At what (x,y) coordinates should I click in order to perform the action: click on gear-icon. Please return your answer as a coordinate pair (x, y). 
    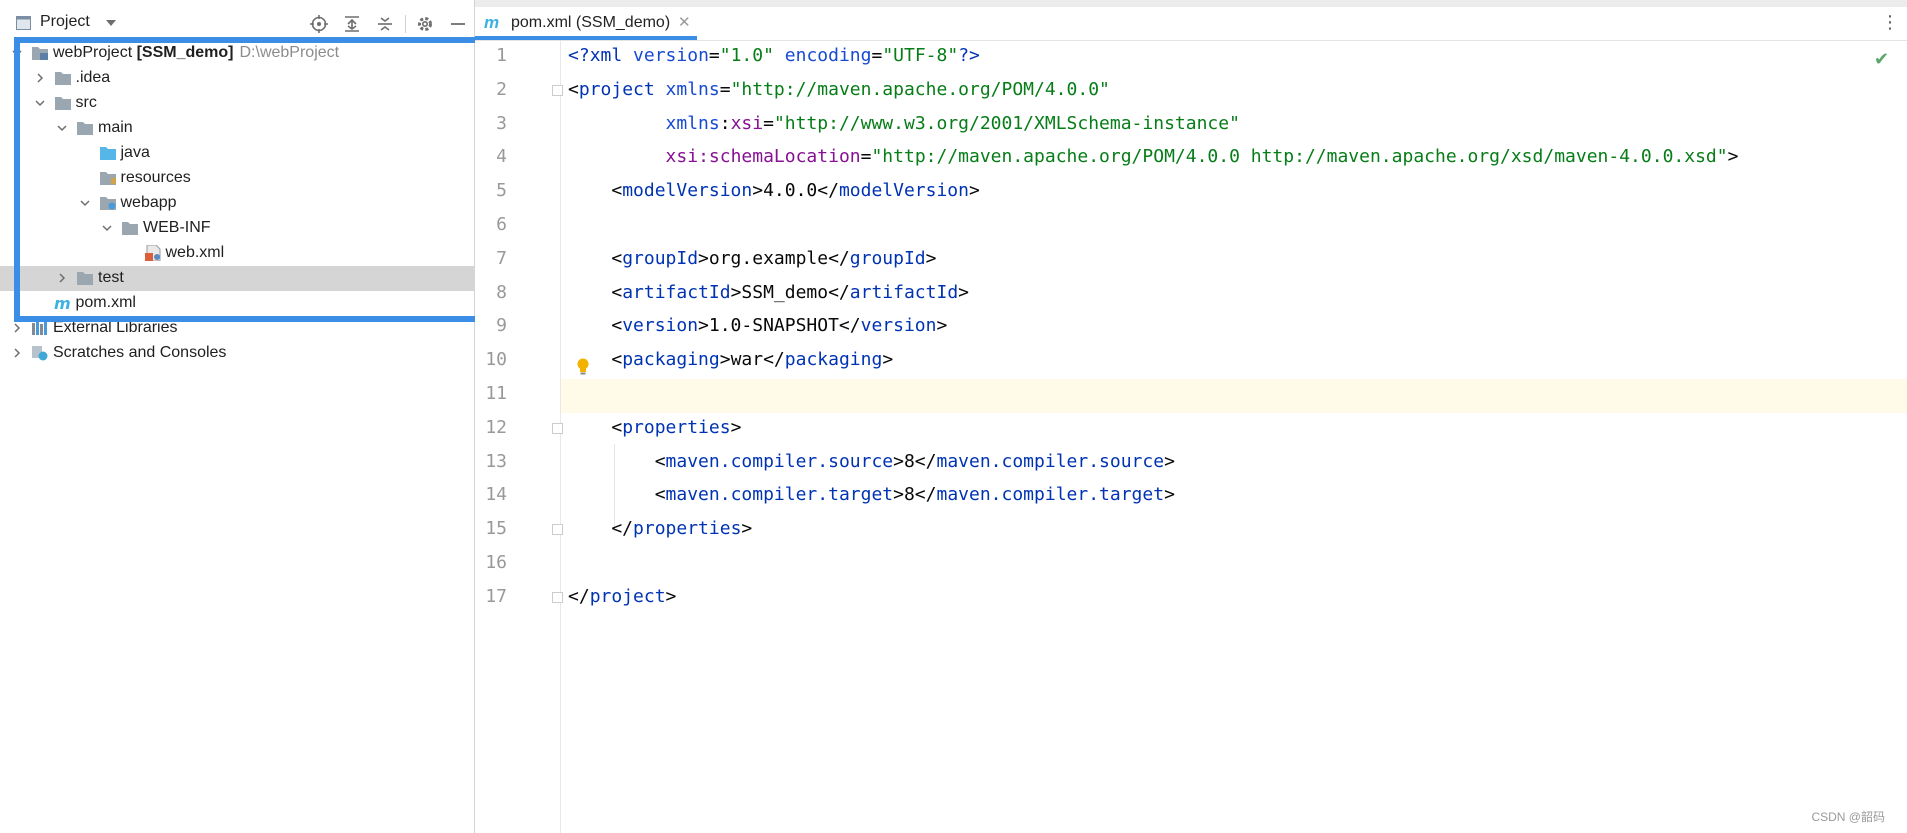
    Looking at the image, I should click on (425, 24).